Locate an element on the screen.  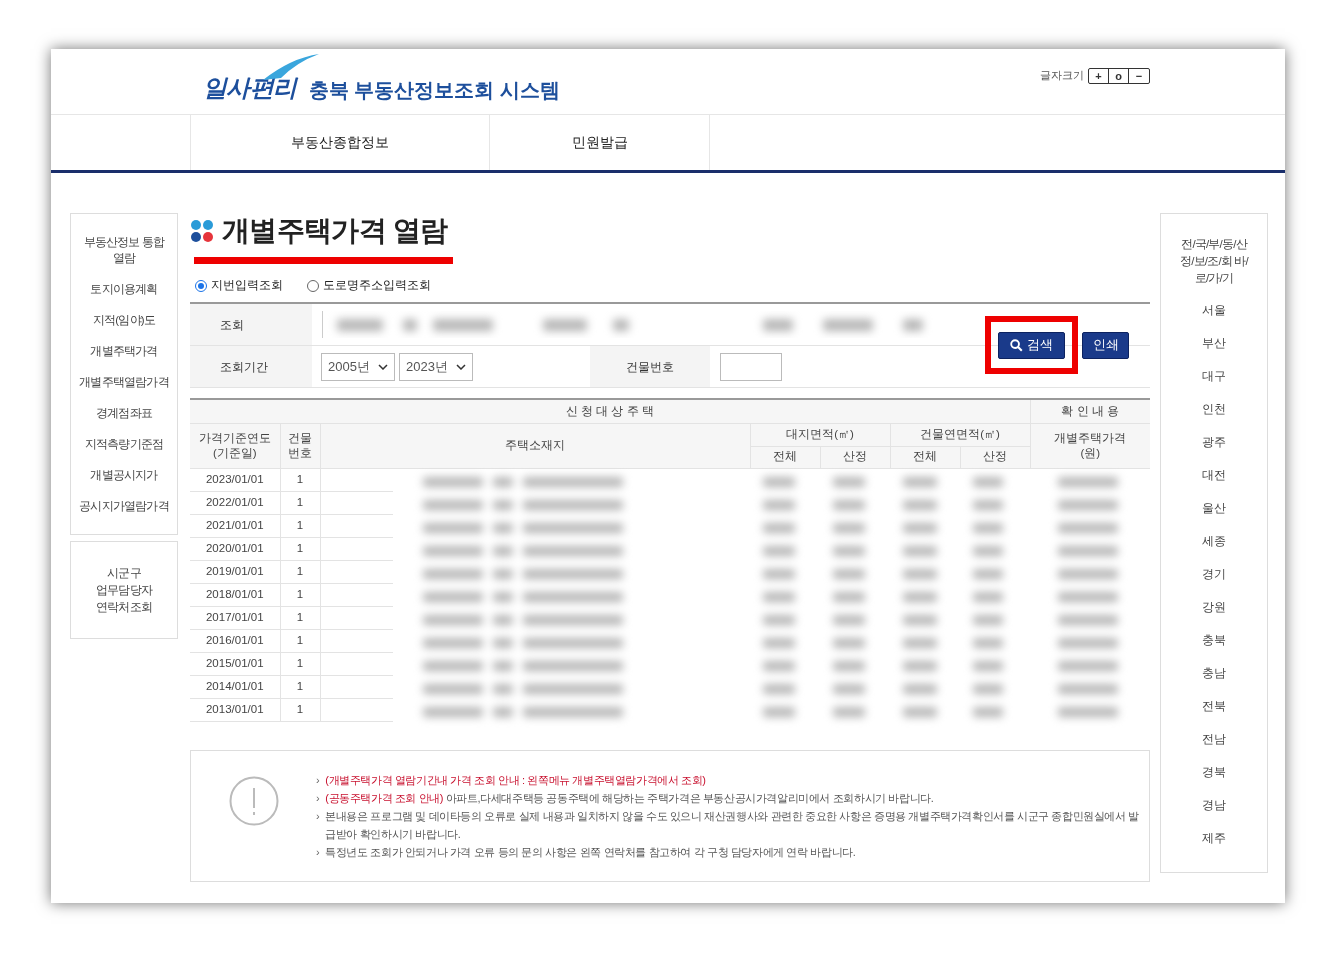
query-label: 조회 is located at coordinates (251, 324).